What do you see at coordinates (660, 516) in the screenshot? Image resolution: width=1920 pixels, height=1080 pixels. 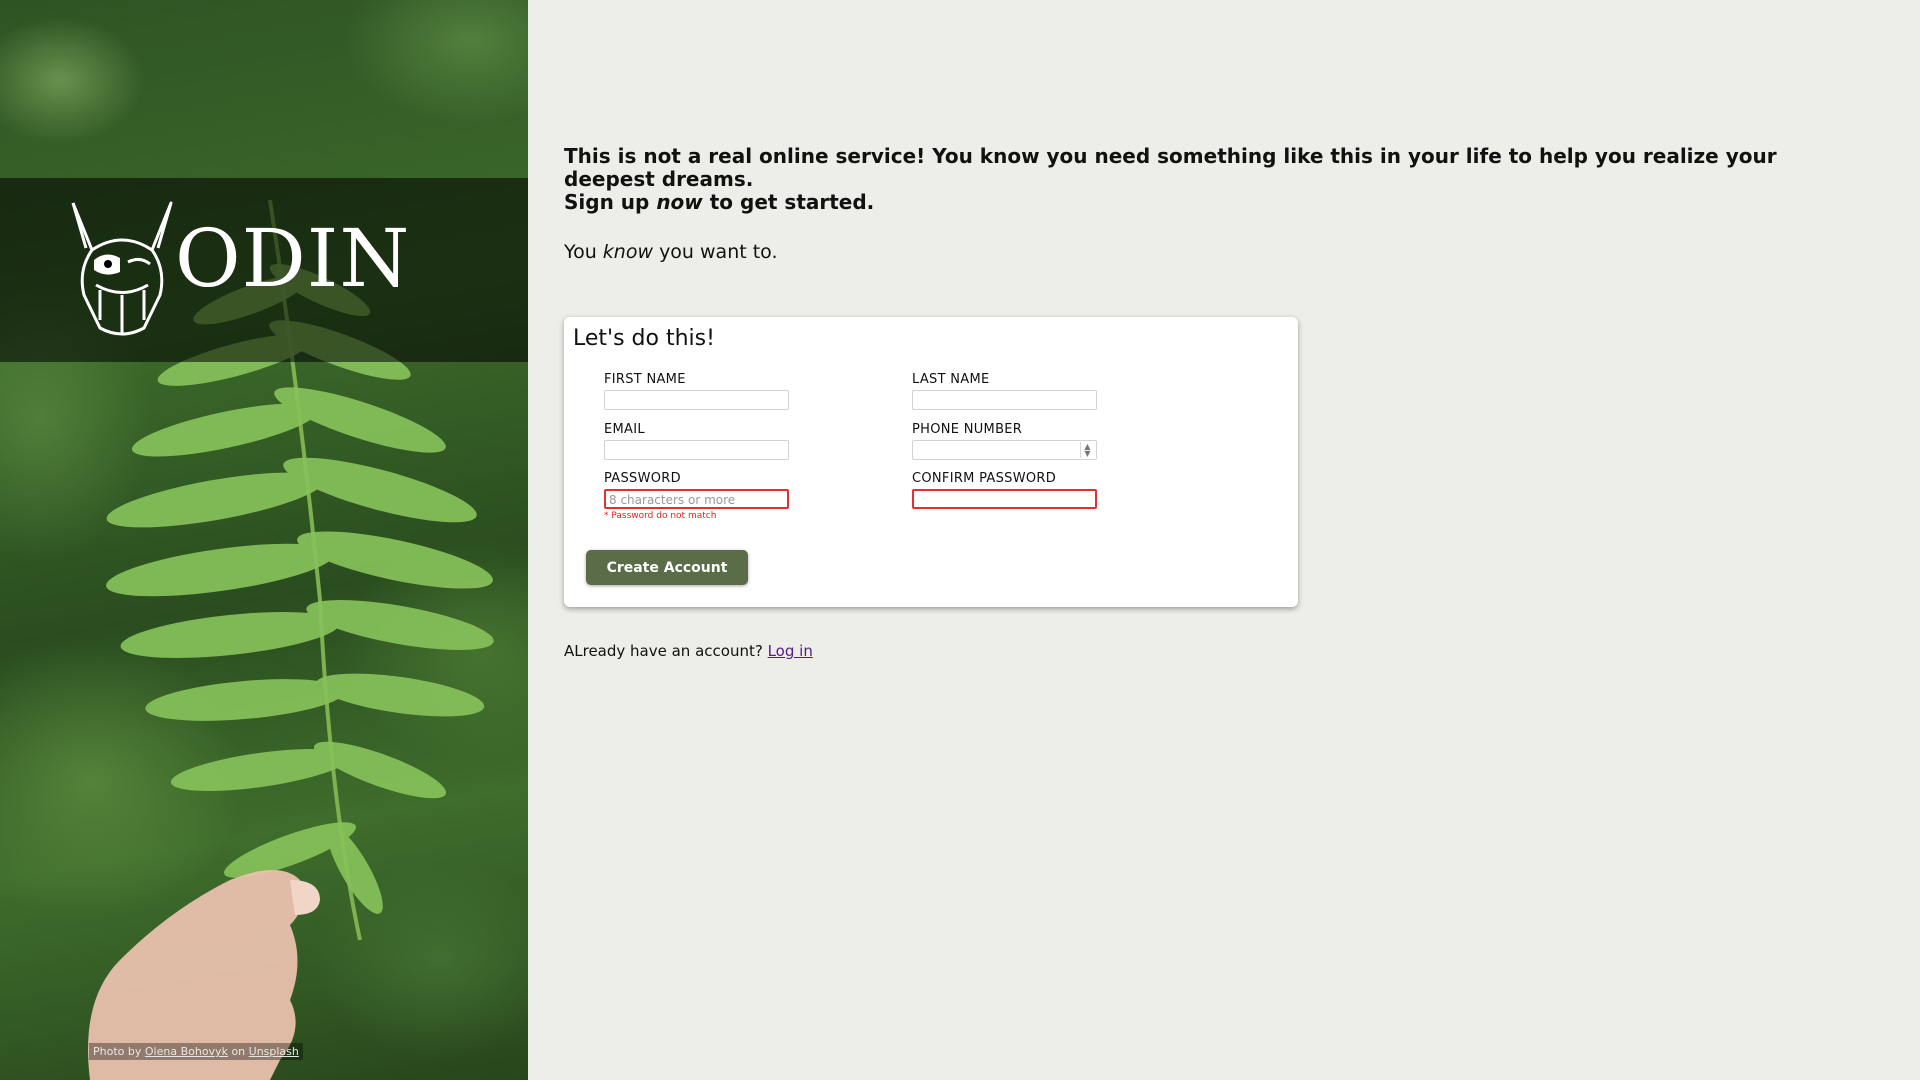 I see `password-error: * Password do not match` at bounding box center [660, 516].